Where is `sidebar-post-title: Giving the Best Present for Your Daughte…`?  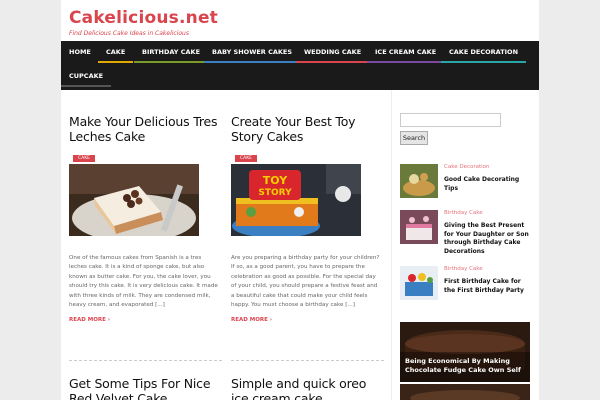
sidebar-post-title: Giving the Best Present for Your Daughte… is located at coordinates (488, 239).